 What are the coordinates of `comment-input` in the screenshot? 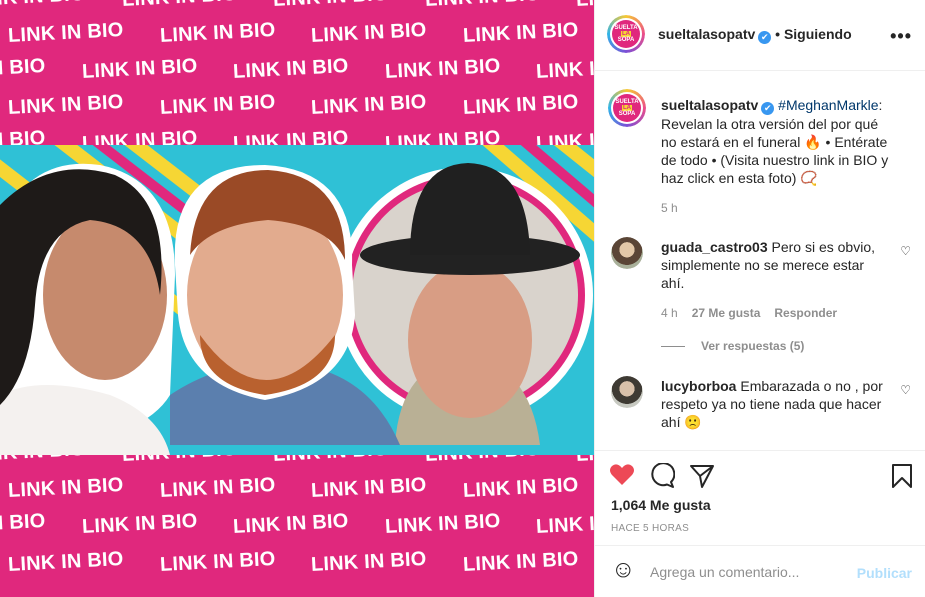 It's located at (750, 572).